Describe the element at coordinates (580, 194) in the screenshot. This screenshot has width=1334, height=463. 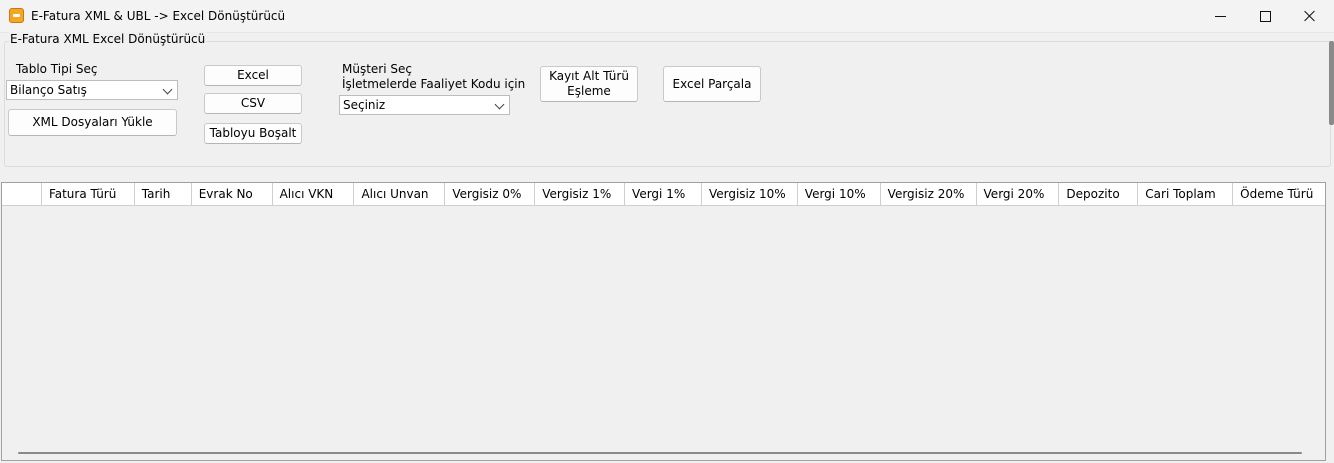
I see `column-header: Vergisiz 1%` at that location.